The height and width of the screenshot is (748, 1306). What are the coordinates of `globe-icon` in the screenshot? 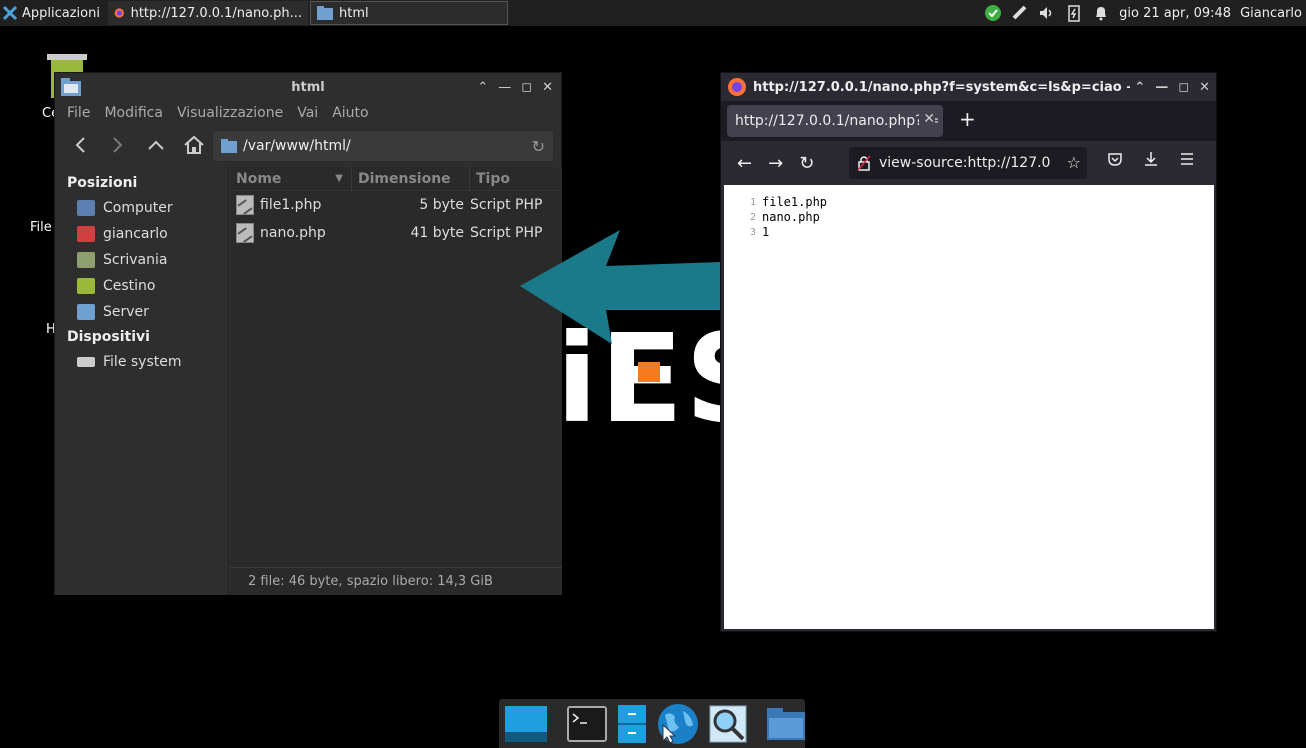 It's located at (678, 723).